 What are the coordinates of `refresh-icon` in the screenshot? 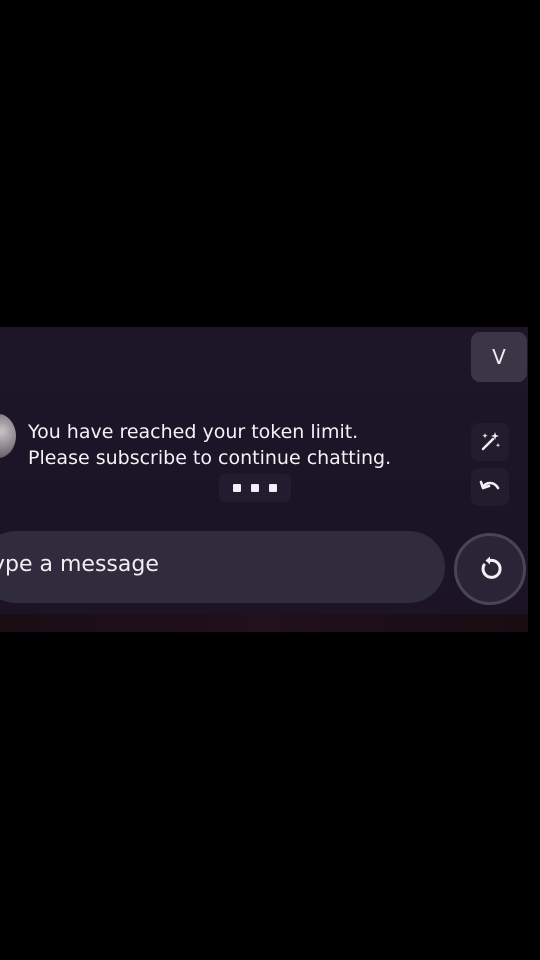 It's located at (491, 567).